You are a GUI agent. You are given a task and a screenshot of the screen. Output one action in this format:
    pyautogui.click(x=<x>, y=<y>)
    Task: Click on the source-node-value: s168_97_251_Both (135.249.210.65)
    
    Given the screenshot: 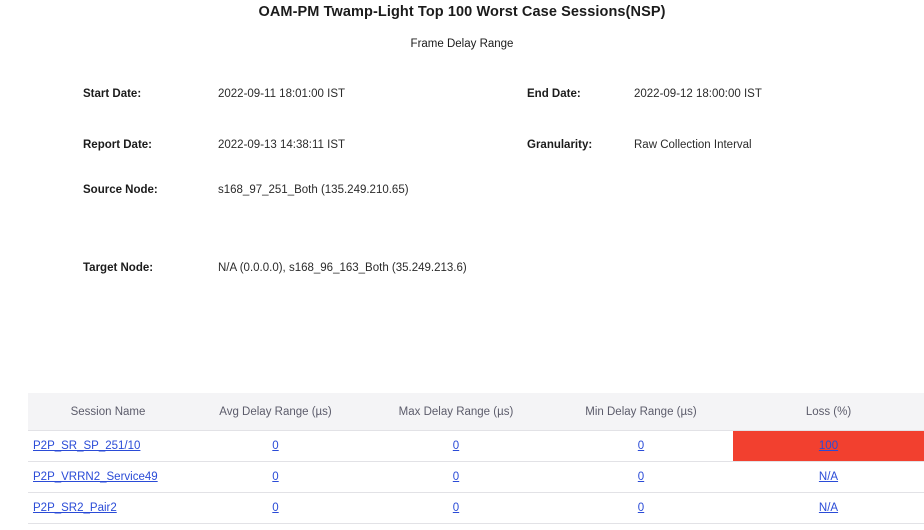 What is the action you would take?
    pyautogui.click(x=313, y=190)
    